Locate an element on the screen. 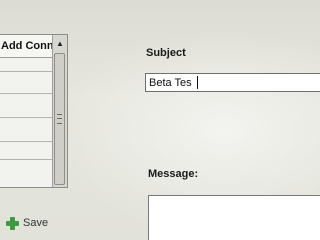 This screenshot has height=240, width=320. save-label: Save is located at coordinates (36, 223).